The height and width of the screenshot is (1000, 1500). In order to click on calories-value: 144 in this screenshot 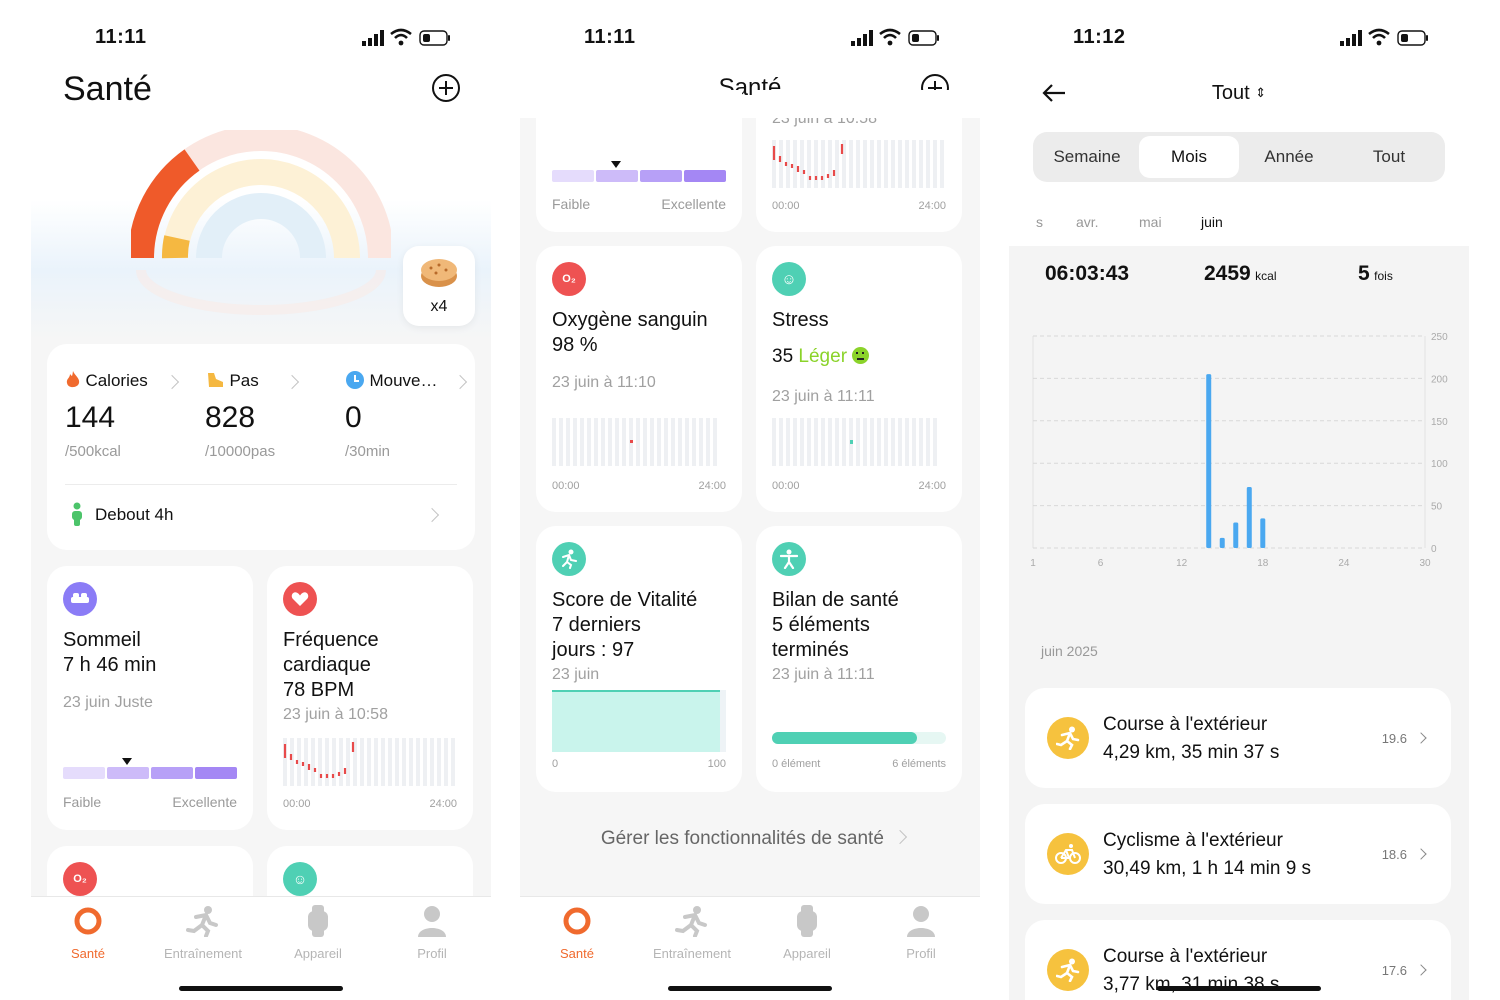, I will do `click(90, 417)`.